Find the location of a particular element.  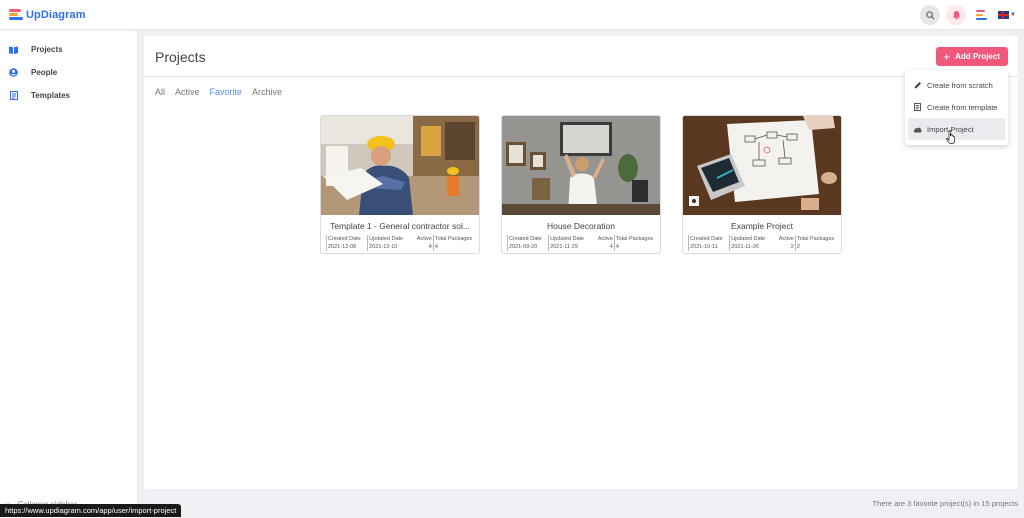

sidebar-item-label: Projects is located at coordinates (47, 49).